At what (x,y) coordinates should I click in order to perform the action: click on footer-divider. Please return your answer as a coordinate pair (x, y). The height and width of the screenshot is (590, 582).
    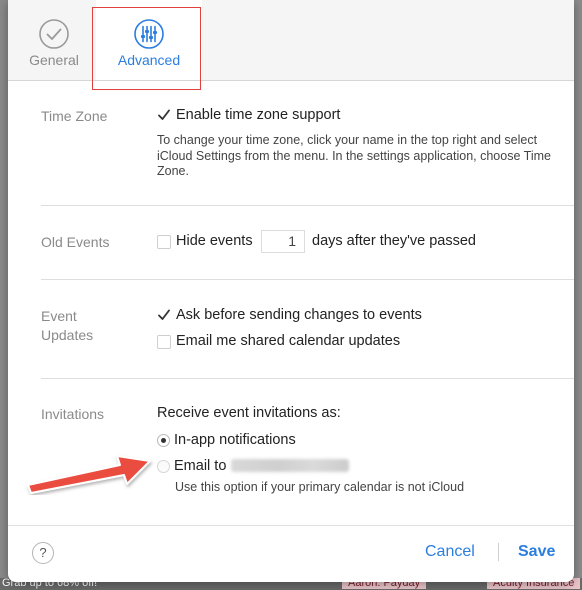
    Looking at the image, I should click on (291, 525).